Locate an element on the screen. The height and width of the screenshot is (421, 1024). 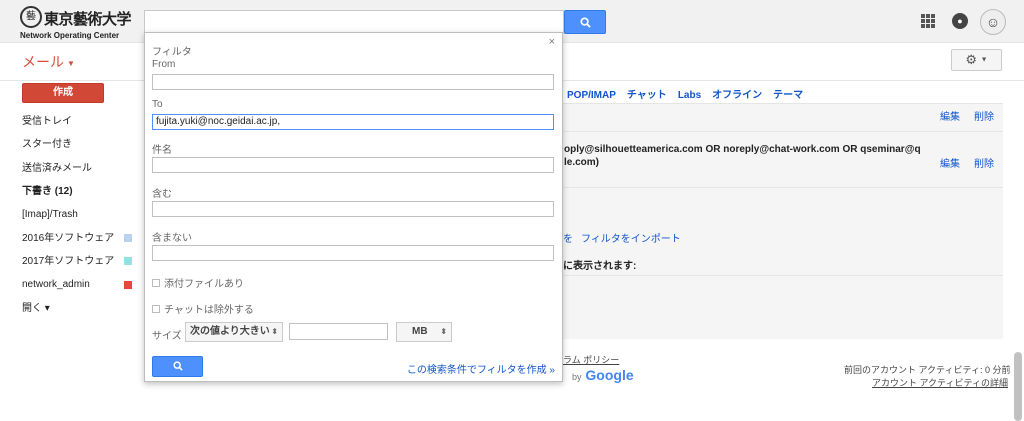
sidebar-item-label: 送信済みメール is located at coordinates (57, 168).